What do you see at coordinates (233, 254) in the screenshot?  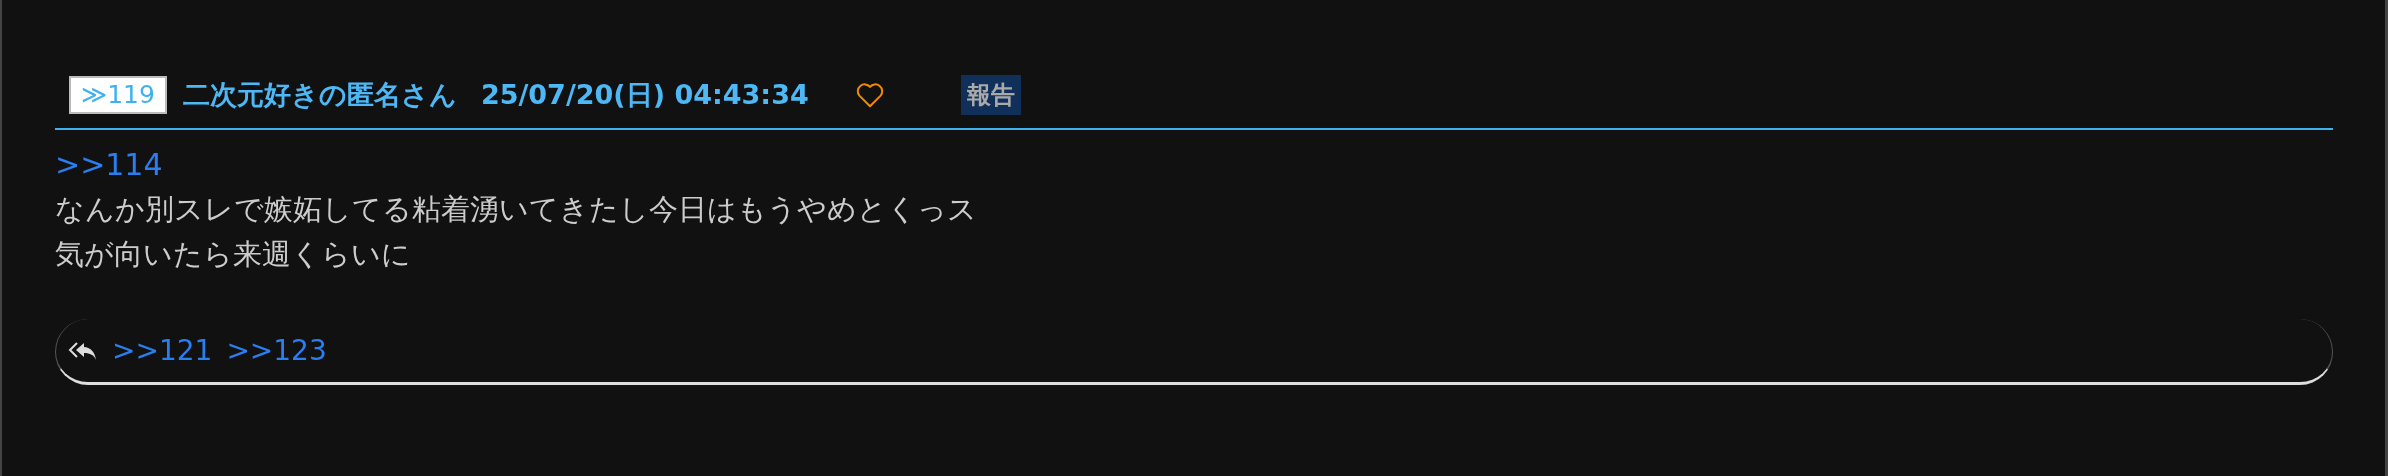 I see `post-text: 気が向いたら来週くらいに` at bounding box center [233, 254].